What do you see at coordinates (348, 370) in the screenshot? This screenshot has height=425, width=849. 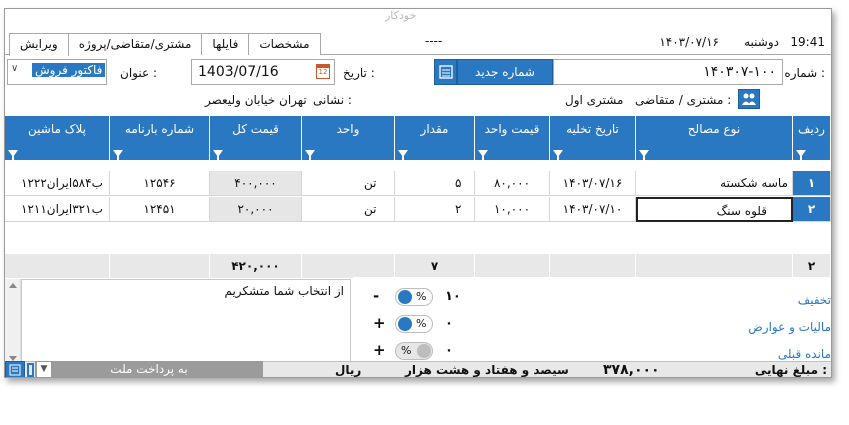 I see `currency-label: ریال` at bounding box center [348, 370].